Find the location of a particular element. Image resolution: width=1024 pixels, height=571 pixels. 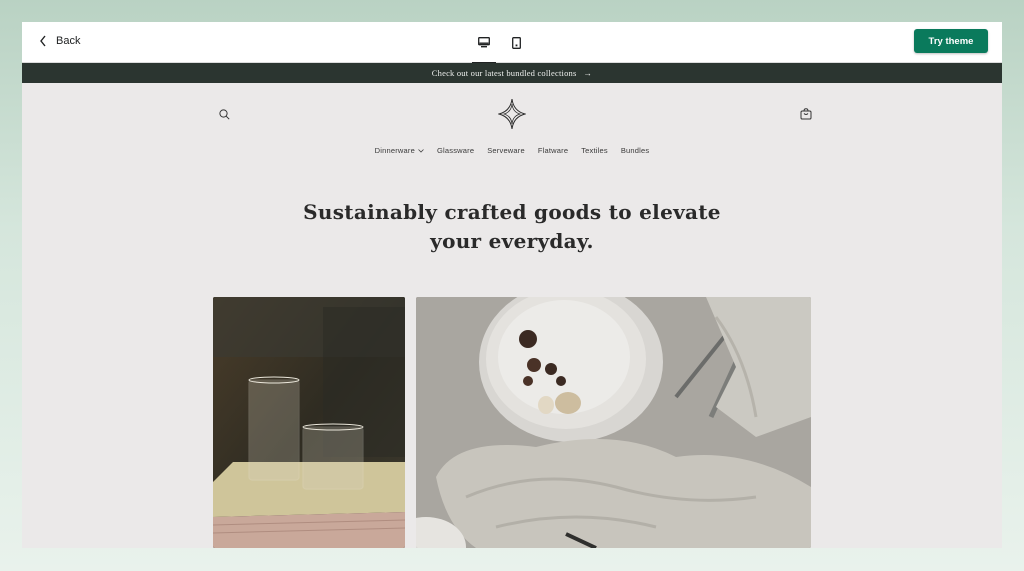

preview-toolbar: Back Try theme is located at coordinates (512, 43).